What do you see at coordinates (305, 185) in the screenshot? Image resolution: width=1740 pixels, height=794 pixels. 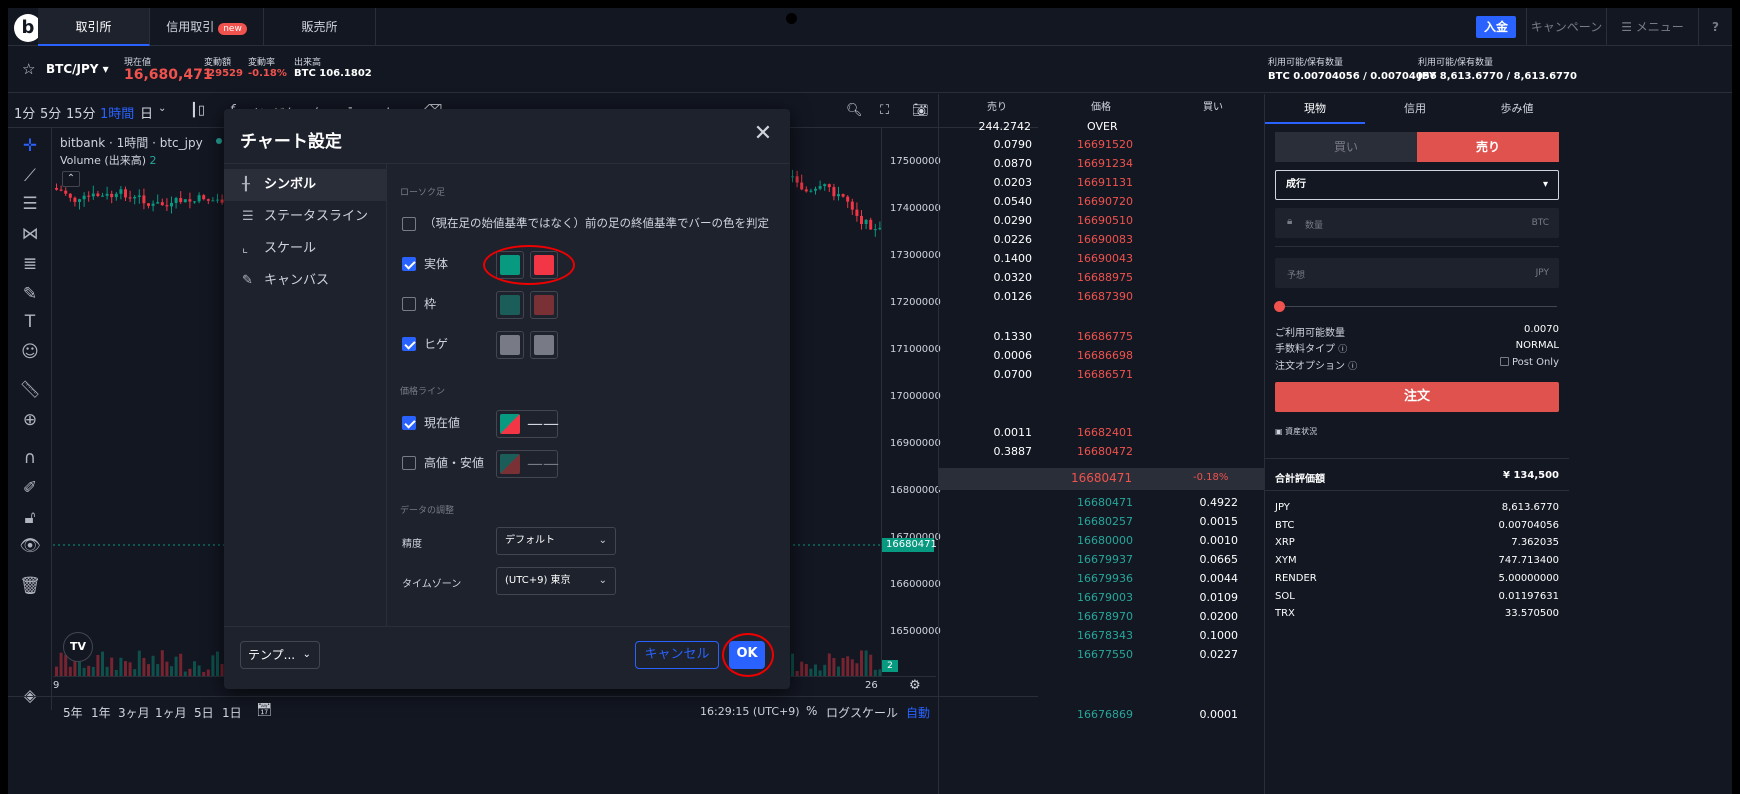 I see `settings-nav-symbol: ╂ シンボル` at bounding box center [305, 185].